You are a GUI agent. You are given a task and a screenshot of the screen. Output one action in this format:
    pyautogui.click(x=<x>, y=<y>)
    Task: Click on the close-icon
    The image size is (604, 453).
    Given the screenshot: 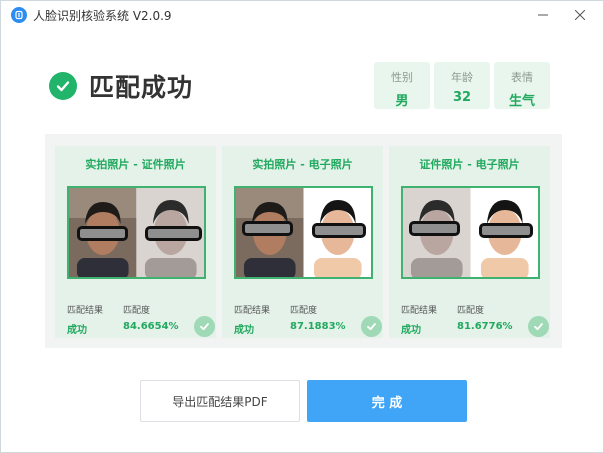 What is the action you would take?
    pyautogui.click(x=580, y=15)
    